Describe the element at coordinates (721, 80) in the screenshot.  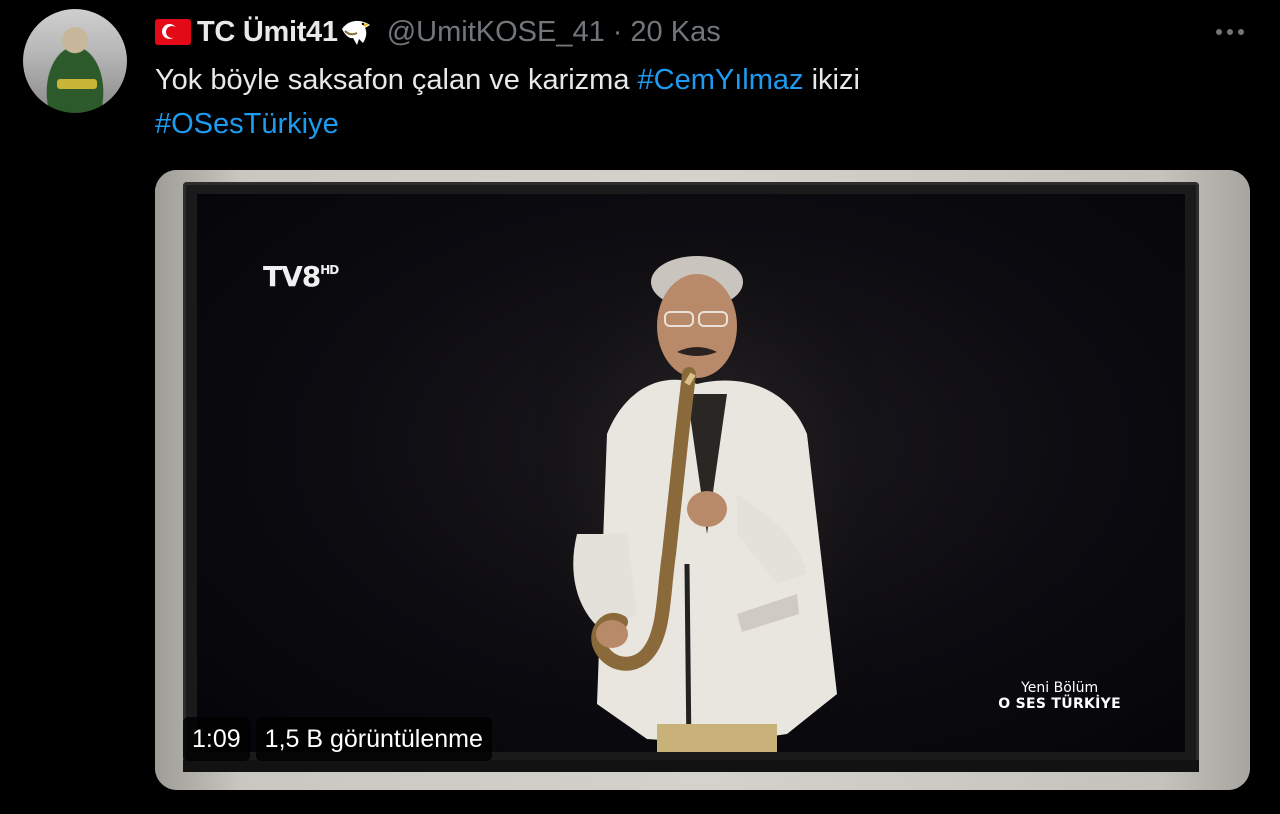
I see `hashtag-cemyilmaz: #CemYılmaz` at that location.